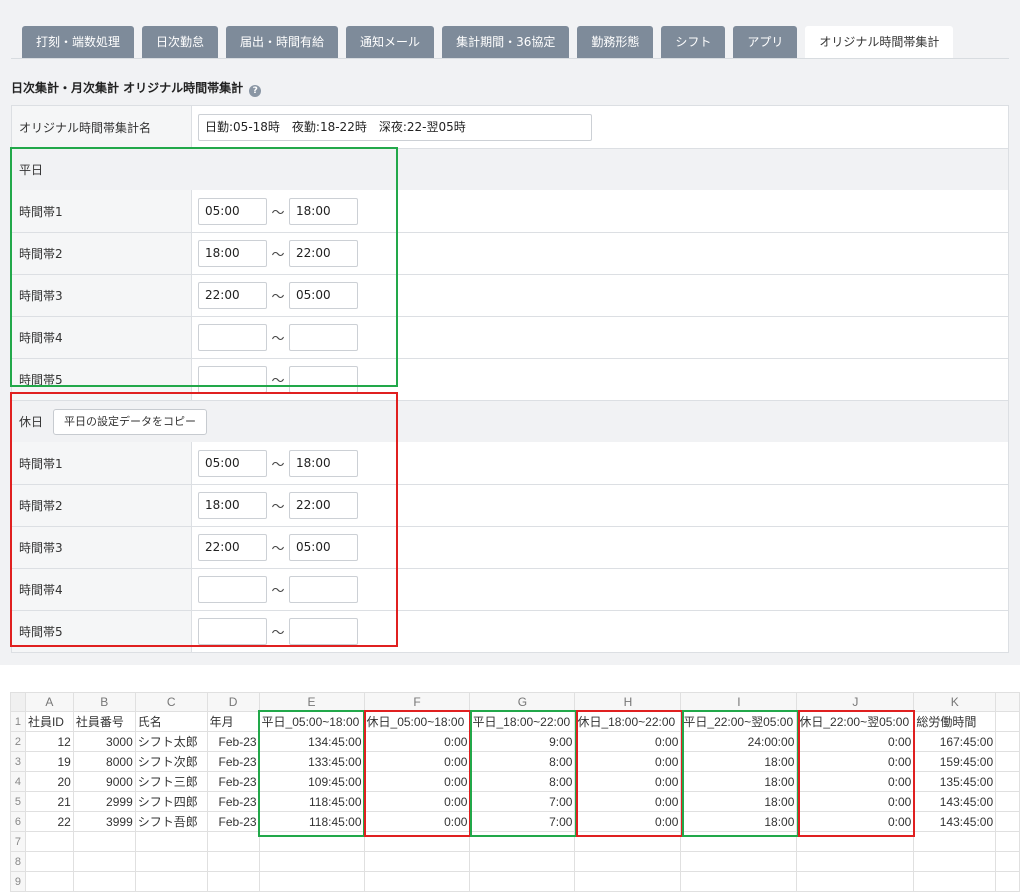 The width and height of the screenshot is (1020, 892). Describe the element at coordinates (180, 42) in the screenshot. I see `tab-2: 日次勤怠` at that location.